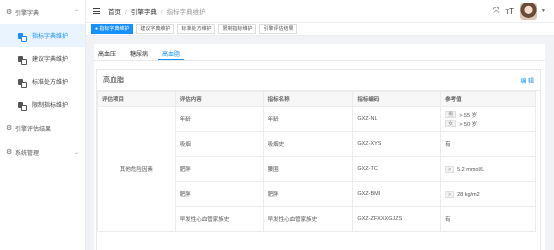  What do you see at coordinates (96, 11) in the screenshot?
I see `hamburger-icon` at bounding box center [96, 11].